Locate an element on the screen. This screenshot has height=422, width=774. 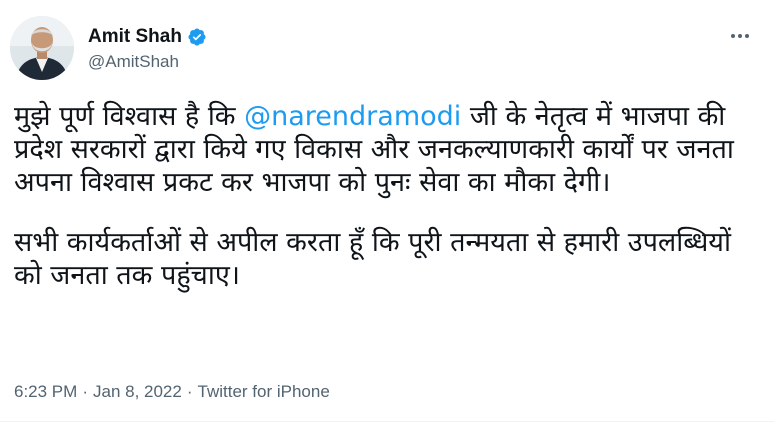
tweet-header: Amit Shah @AmitShah is located at coordinates (108, 48).